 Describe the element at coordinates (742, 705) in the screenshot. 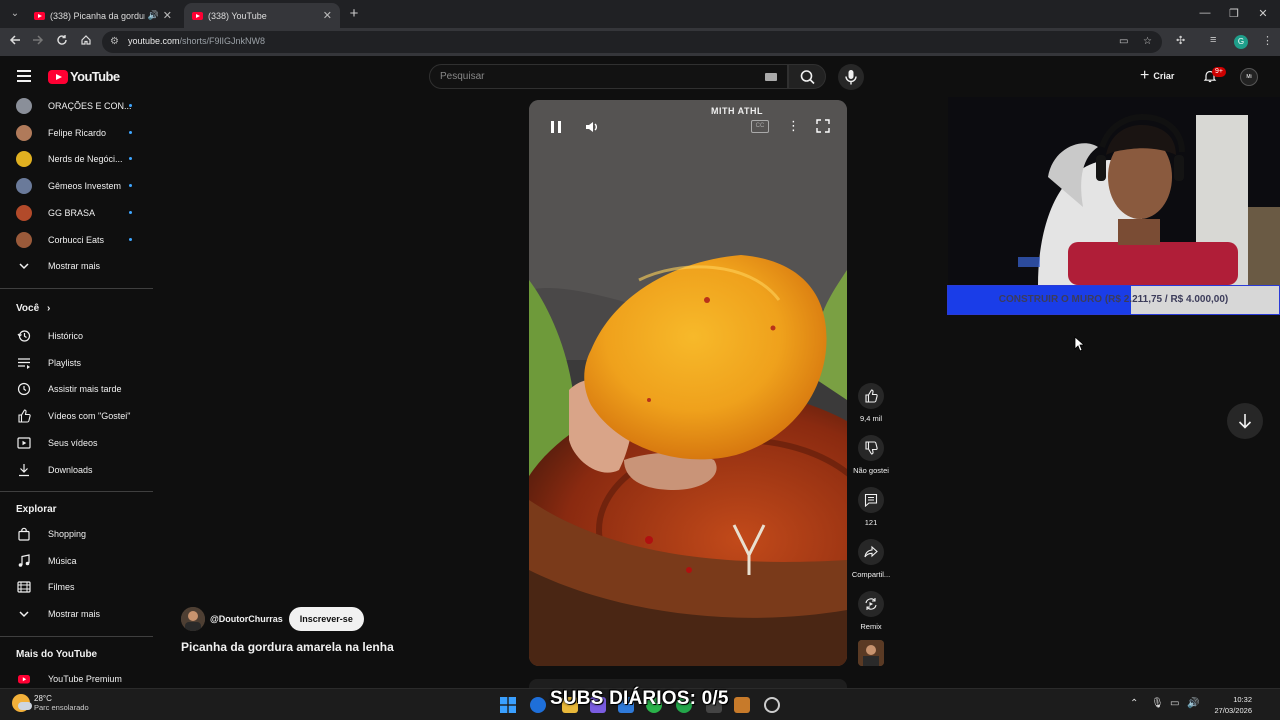

I see `app-icon` at that location.